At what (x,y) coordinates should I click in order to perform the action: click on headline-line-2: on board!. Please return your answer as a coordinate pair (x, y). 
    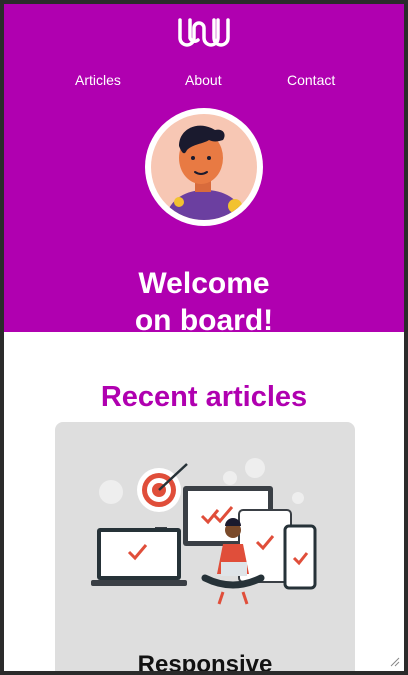
    Looking at the image, I should click on (204, 321).